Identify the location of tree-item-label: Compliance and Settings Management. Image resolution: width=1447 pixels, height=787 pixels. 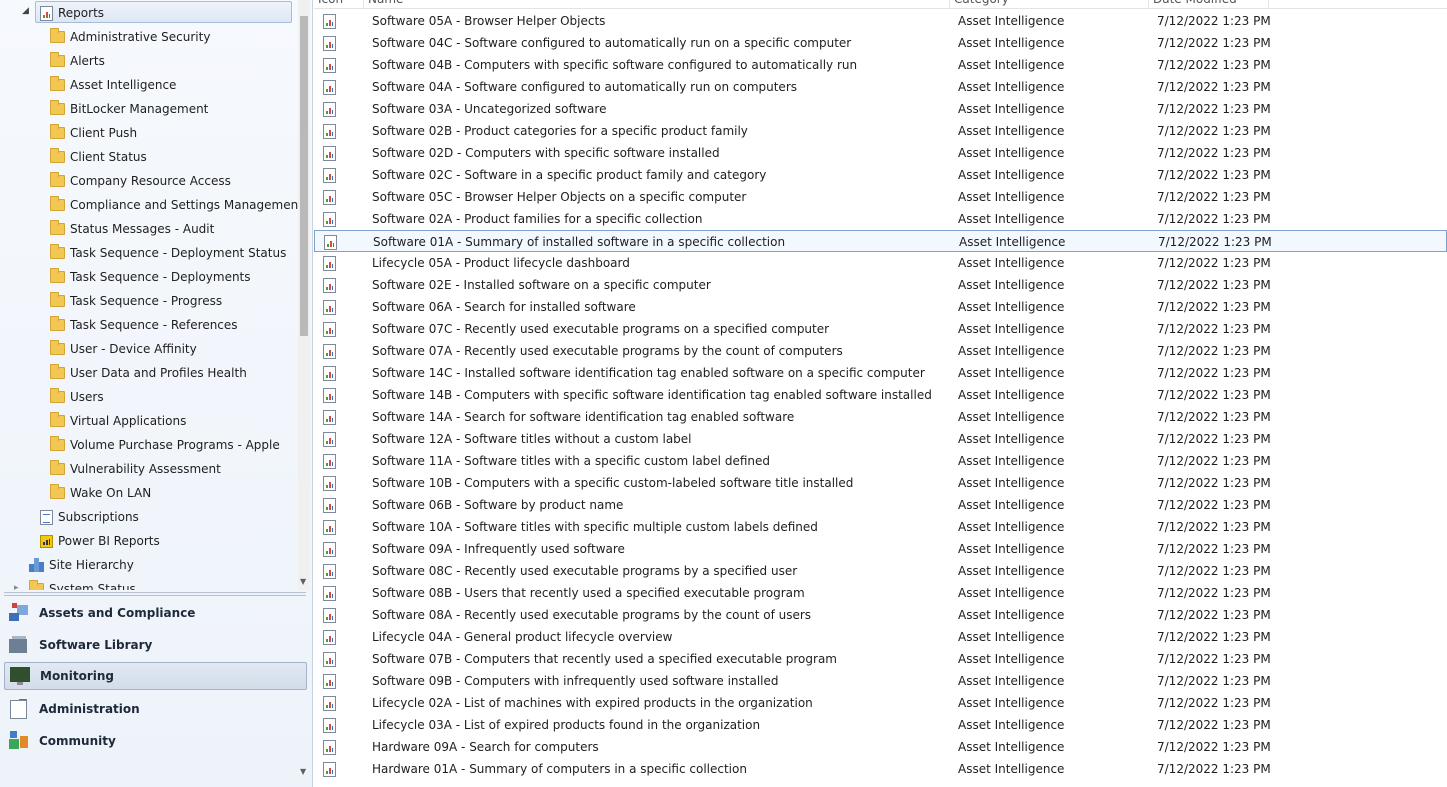
(184, 205).